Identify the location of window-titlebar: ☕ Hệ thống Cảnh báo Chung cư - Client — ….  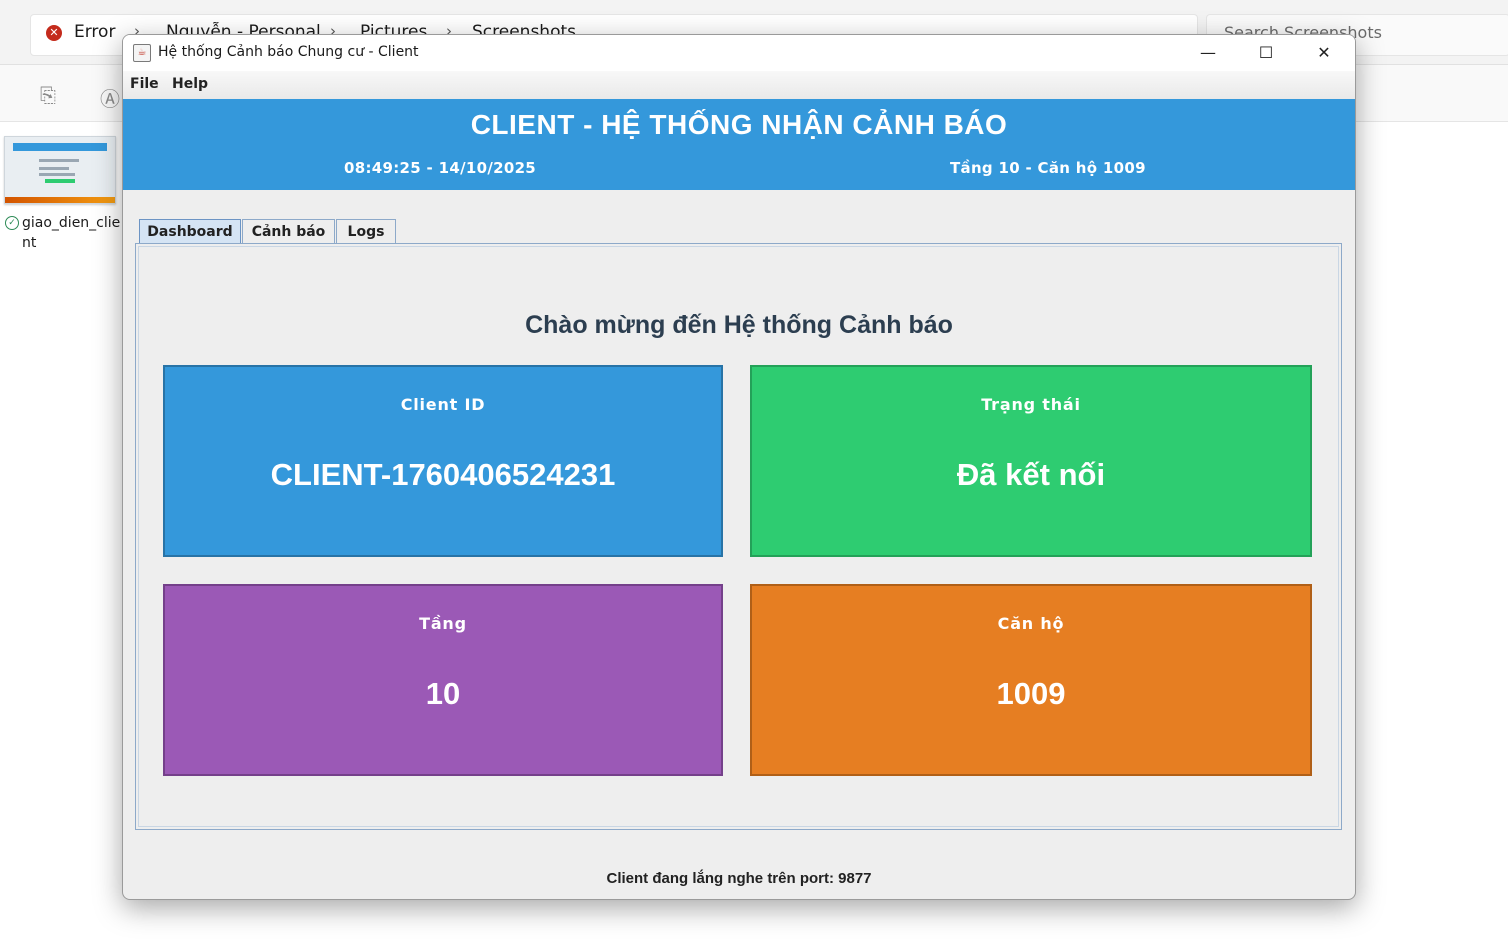
(739, 53).